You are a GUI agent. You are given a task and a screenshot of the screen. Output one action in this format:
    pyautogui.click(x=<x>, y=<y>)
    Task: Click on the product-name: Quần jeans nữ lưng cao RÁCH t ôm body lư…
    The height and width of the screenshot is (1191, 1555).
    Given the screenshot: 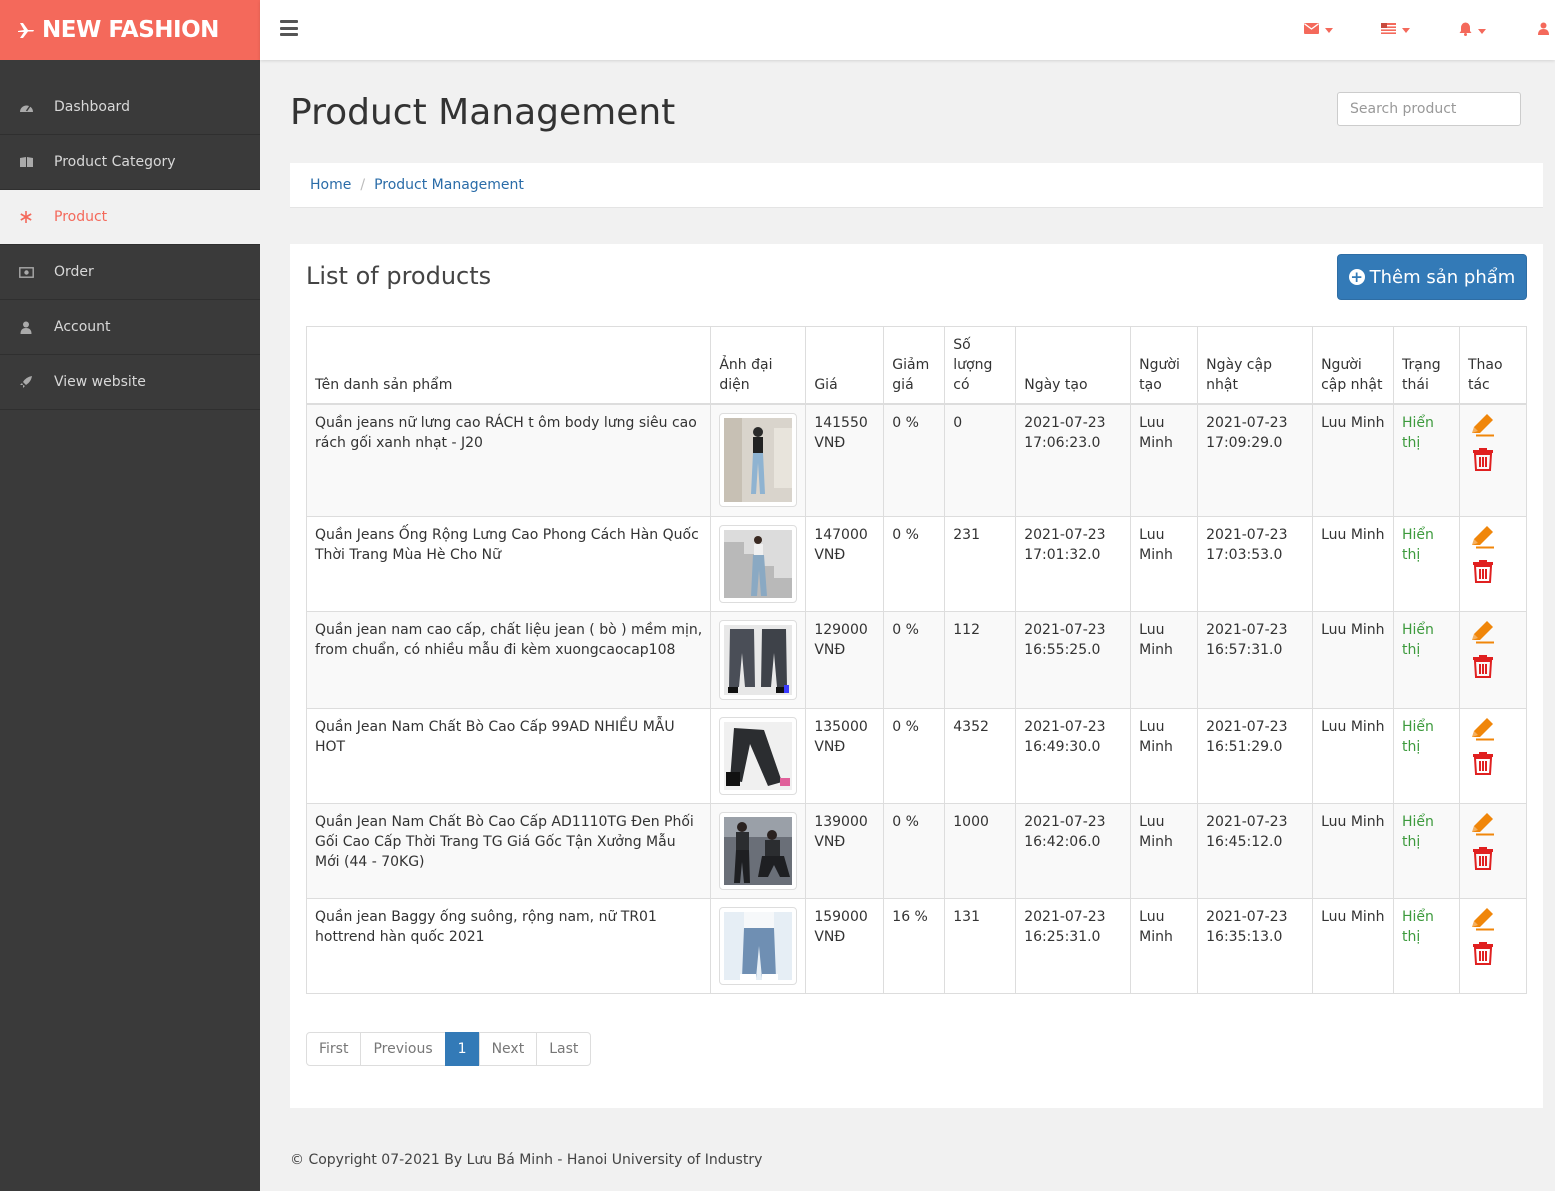 What is the action you would take?
    pyautogui.click(x=506, y=433)
    